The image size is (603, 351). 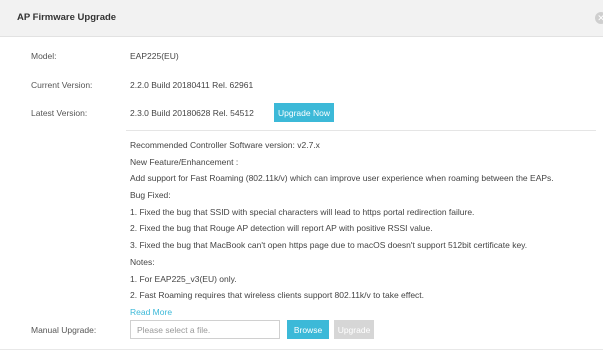 What do you see at coordinates (142, 261) in the screenshot?
I see `release-note-line: Notes:` at bounding box center [142, 261].